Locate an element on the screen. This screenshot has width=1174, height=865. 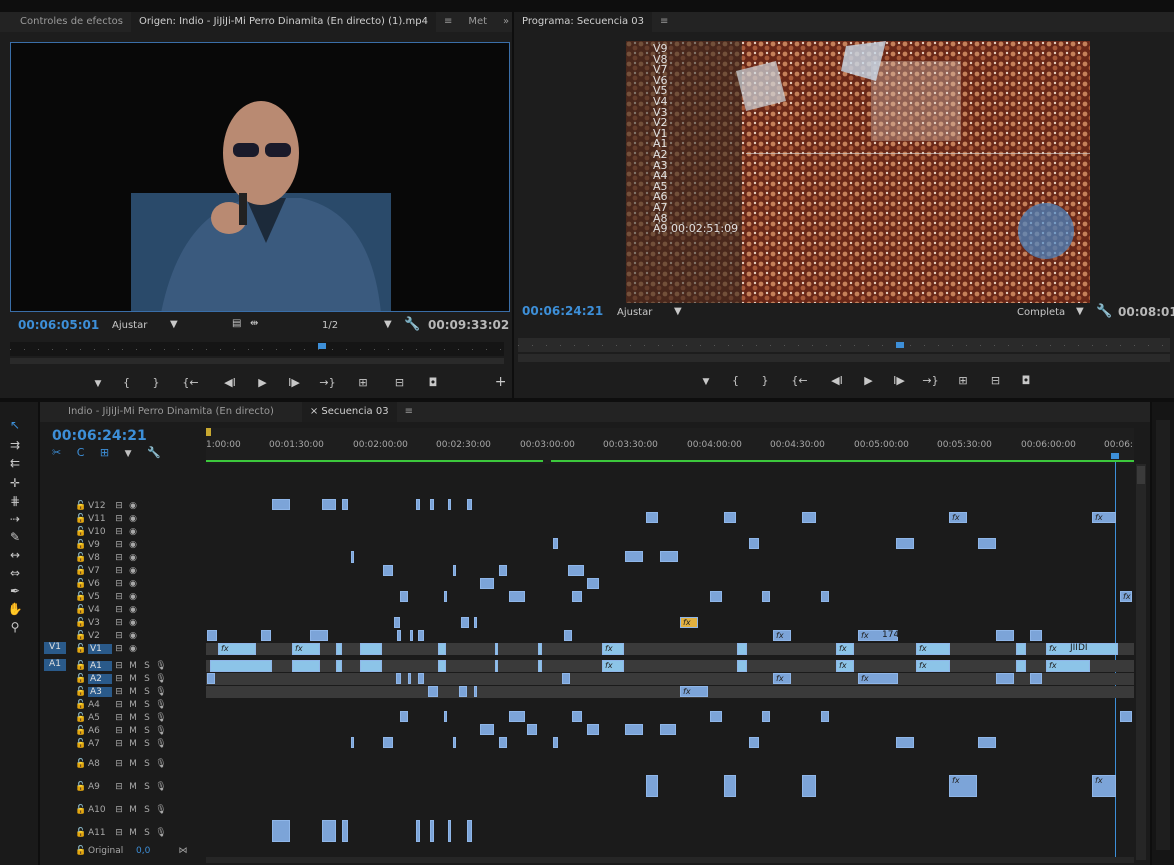
mark-in-button: { is located at coordinates (736, 380).